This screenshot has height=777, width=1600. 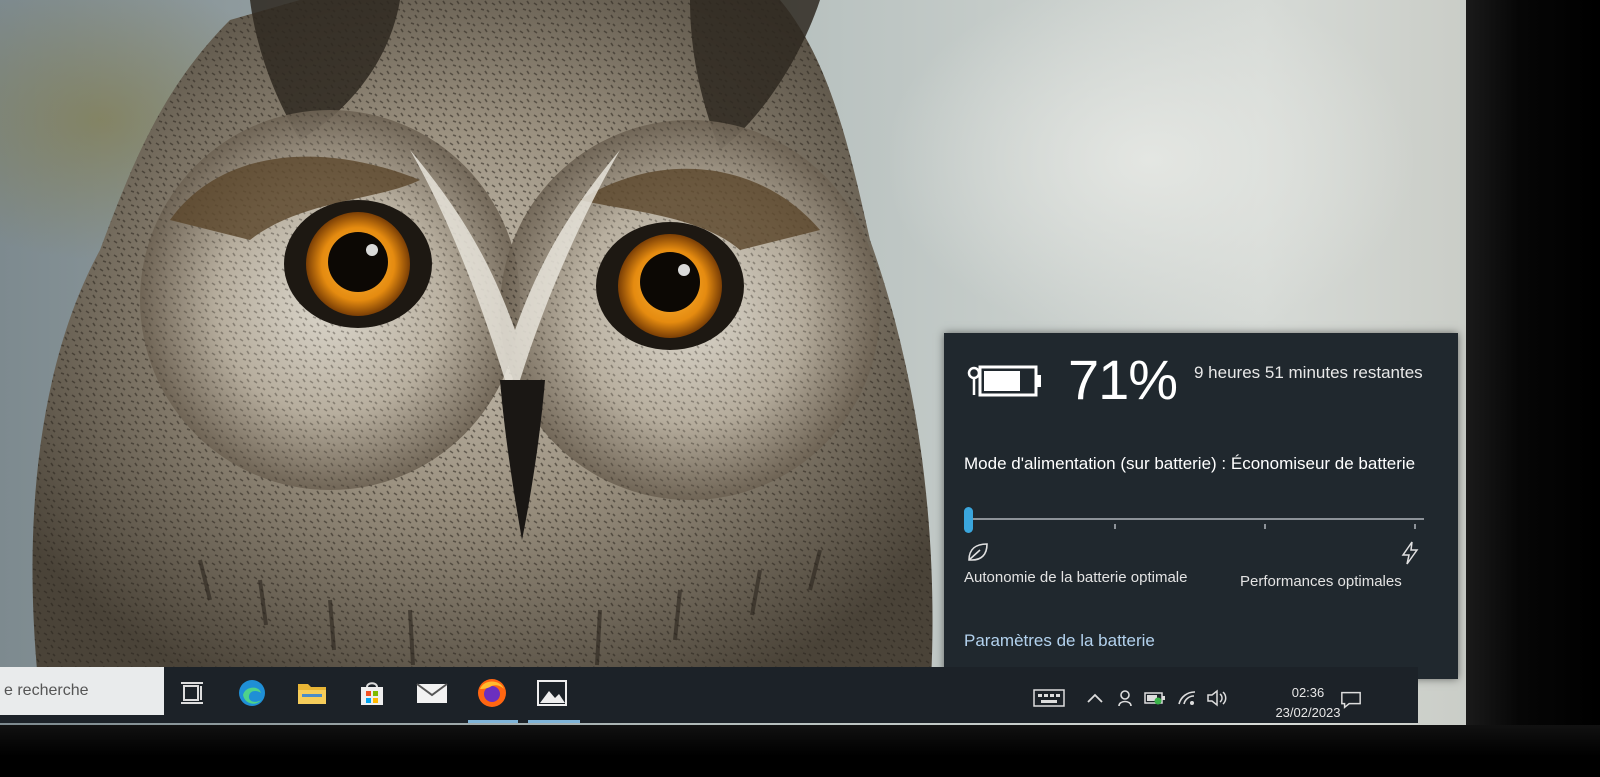 I want to click on lightning-bolt-icon, so click(x=1410, y=553).